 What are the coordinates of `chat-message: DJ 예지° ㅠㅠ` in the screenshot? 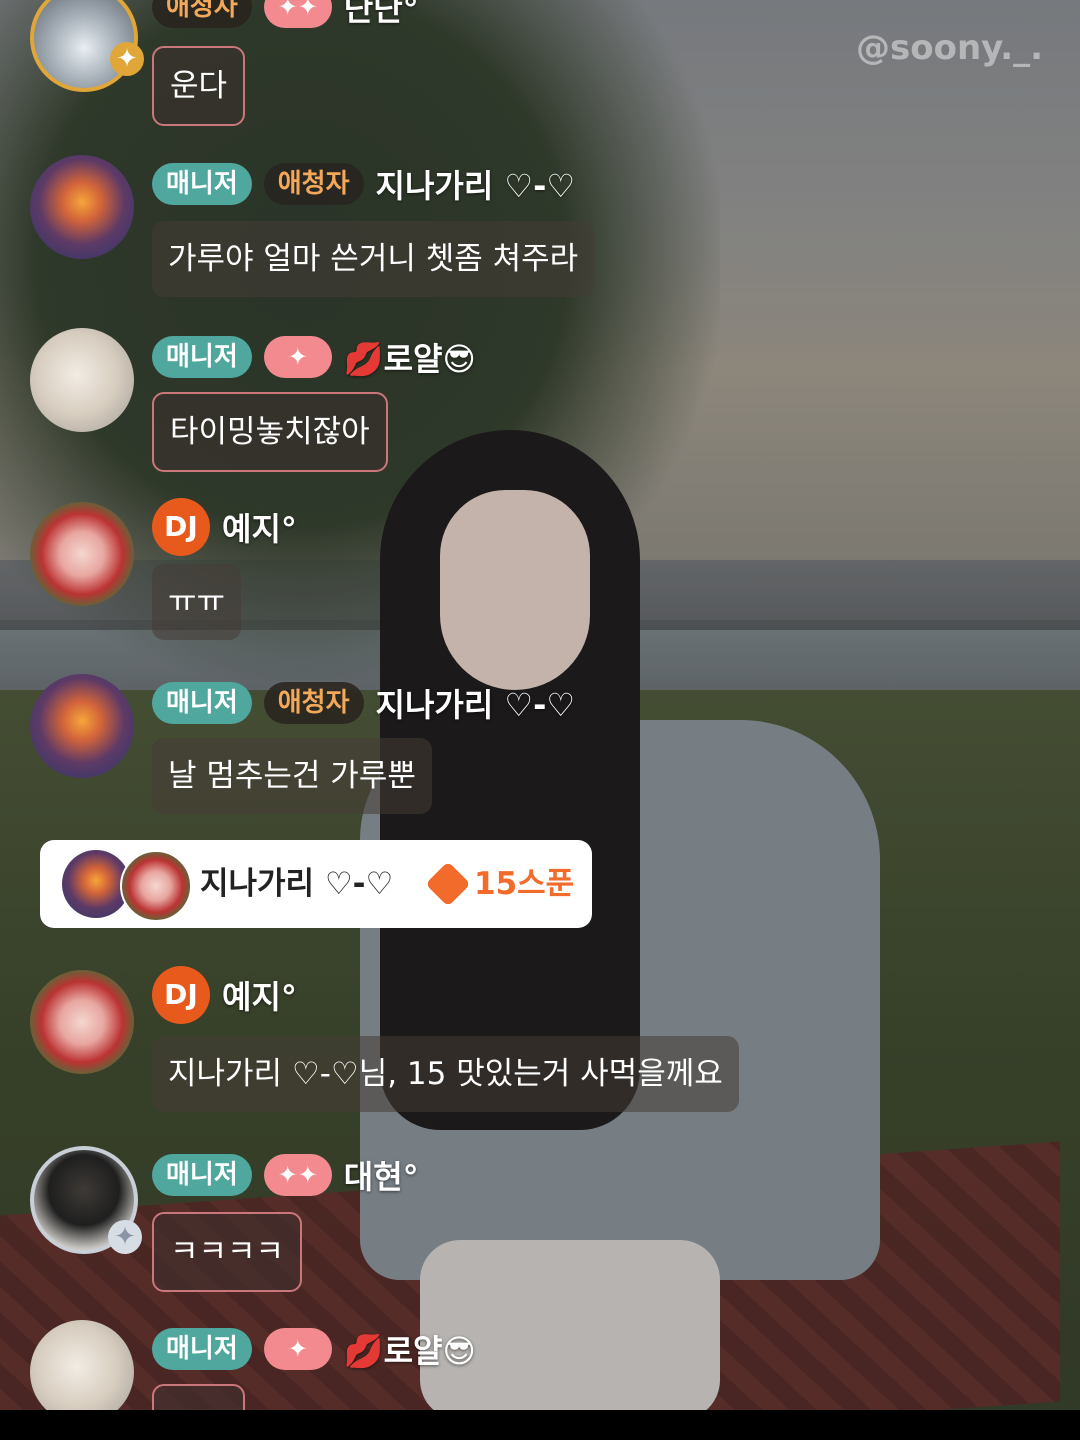 It's located at (530, 575).